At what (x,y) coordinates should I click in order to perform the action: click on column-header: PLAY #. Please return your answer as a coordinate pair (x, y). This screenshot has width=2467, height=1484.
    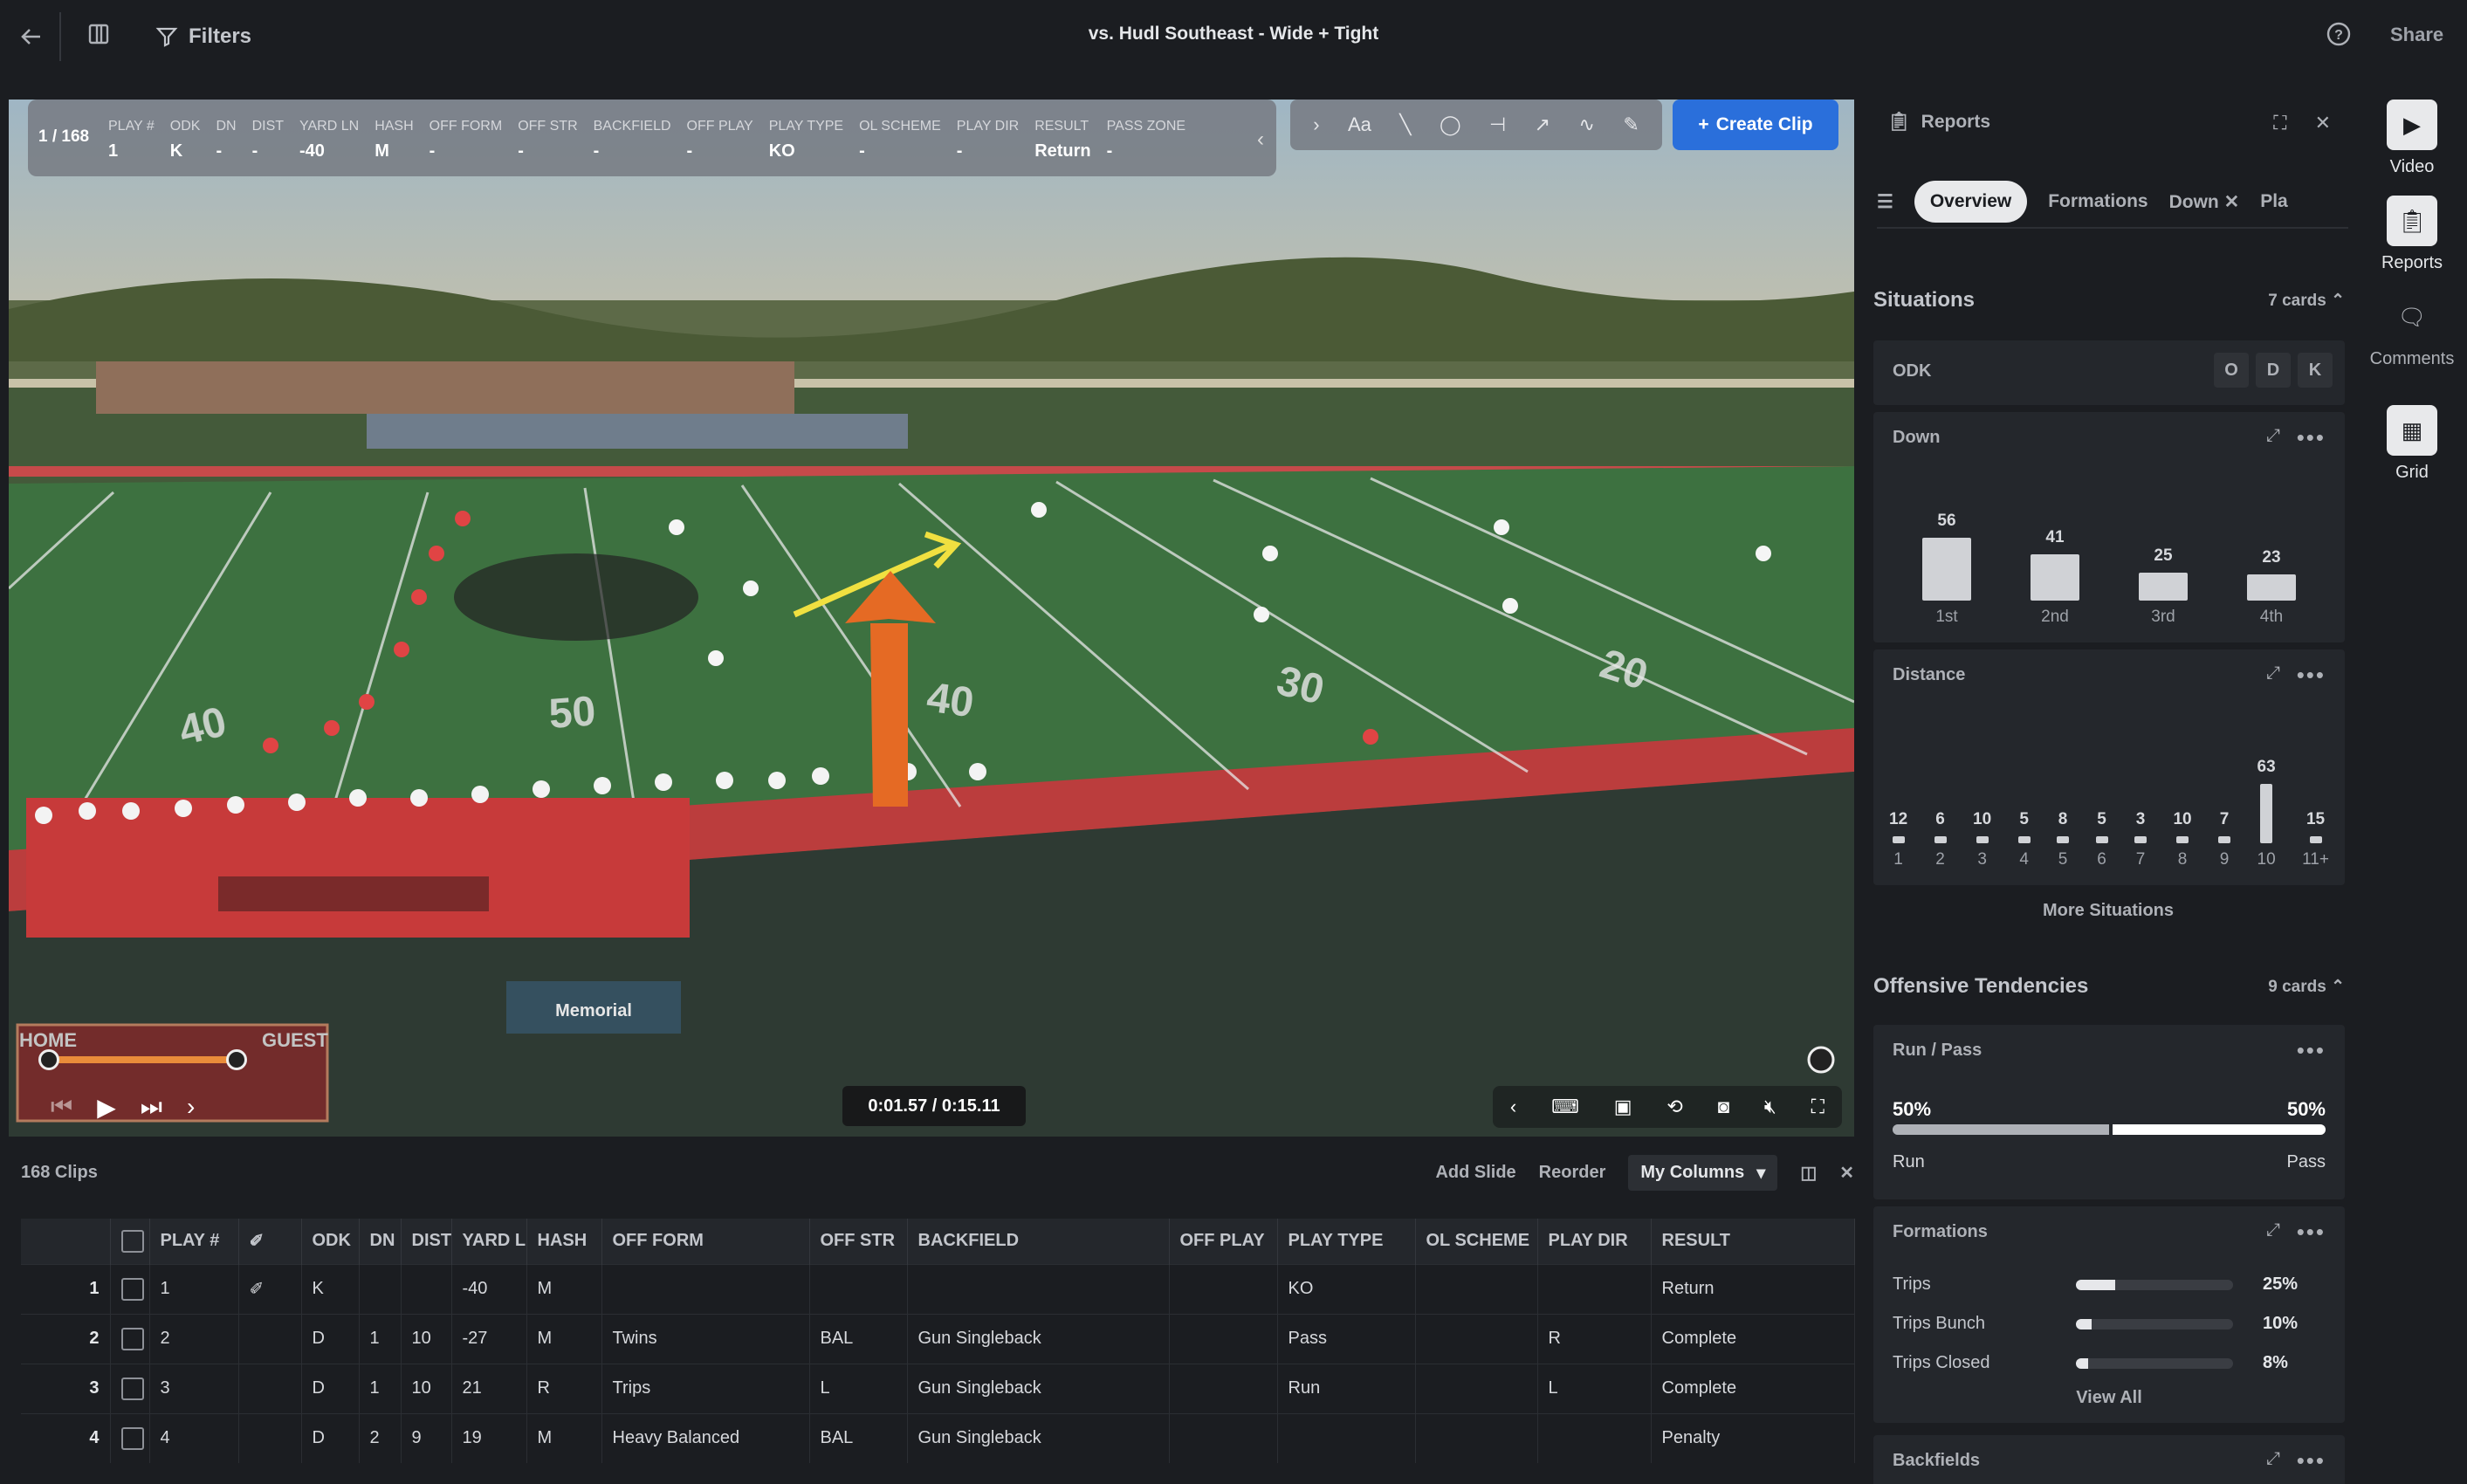
    Looking at the image, I should click on (194, 1241).